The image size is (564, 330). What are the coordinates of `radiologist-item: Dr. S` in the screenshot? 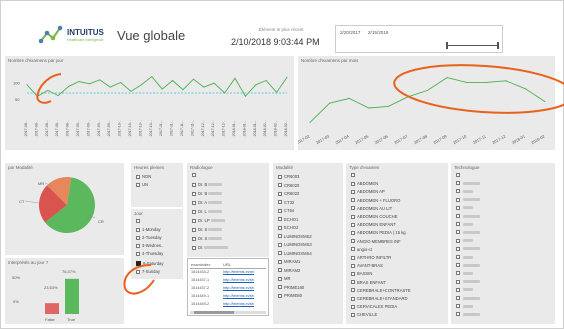 It's located at (207, 229).